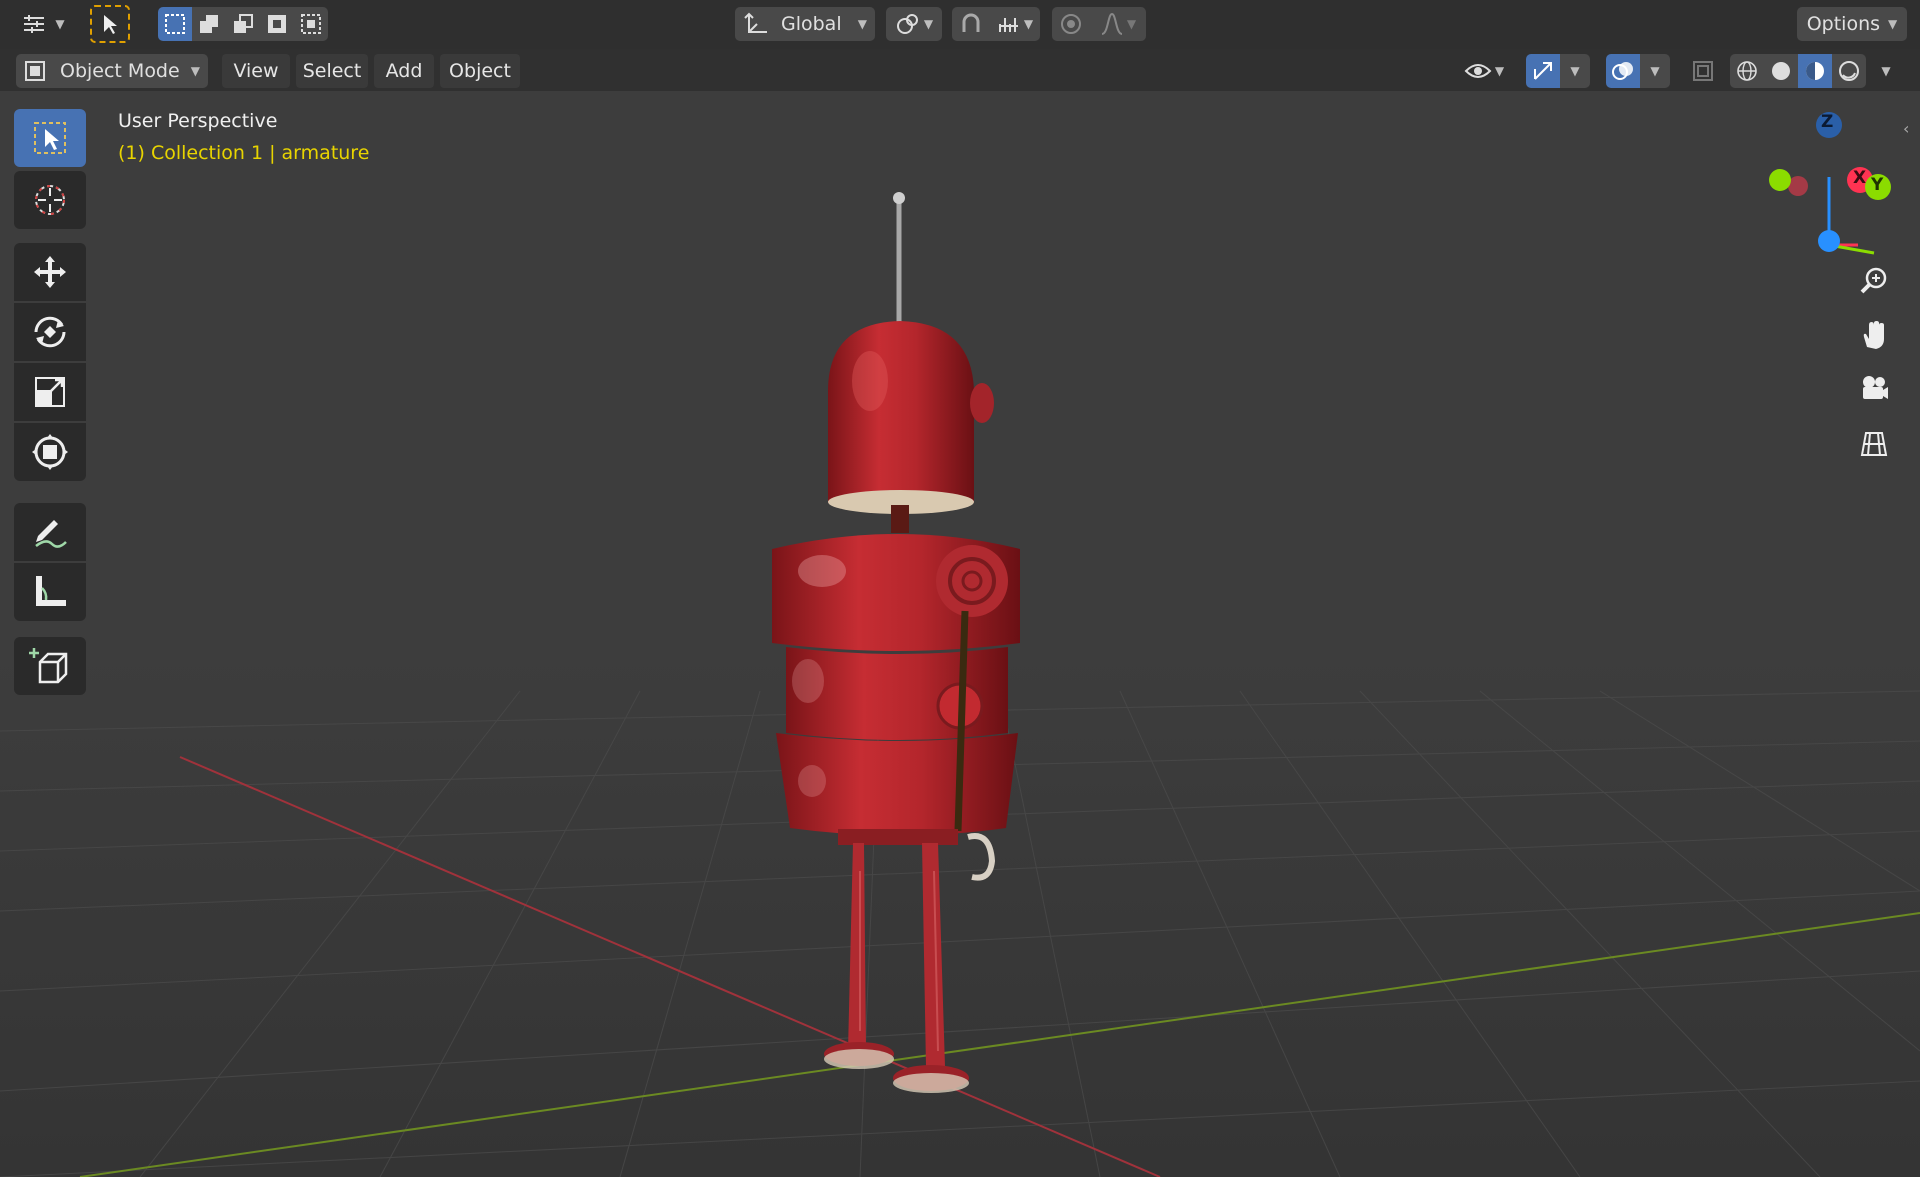  Describe the element at coordinates (50, 592) in the screenshot. I see `tool-measure` at that location.